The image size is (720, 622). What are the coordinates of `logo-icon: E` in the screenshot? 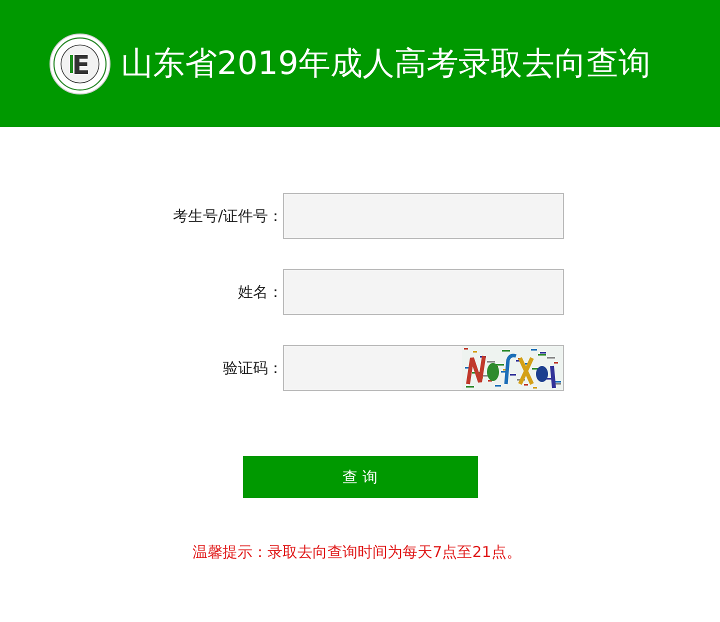 It's located at (80, 63).